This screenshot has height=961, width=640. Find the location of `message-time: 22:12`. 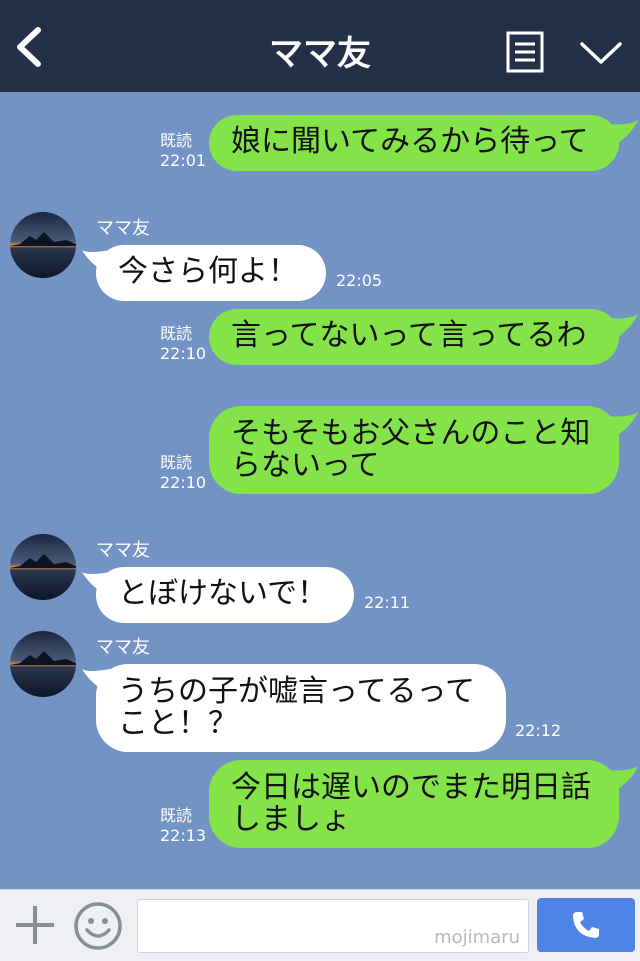

message-time: 22:12 is located at coordinates (538, 730).